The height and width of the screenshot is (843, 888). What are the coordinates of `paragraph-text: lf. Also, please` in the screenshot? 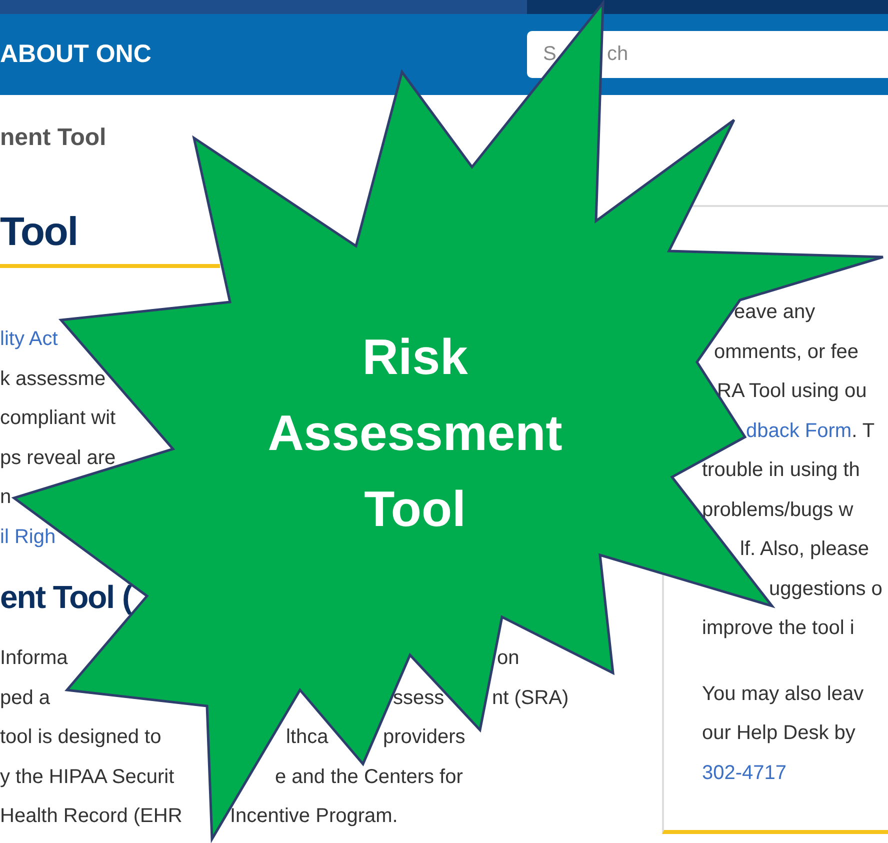 It's located at (804, 549).